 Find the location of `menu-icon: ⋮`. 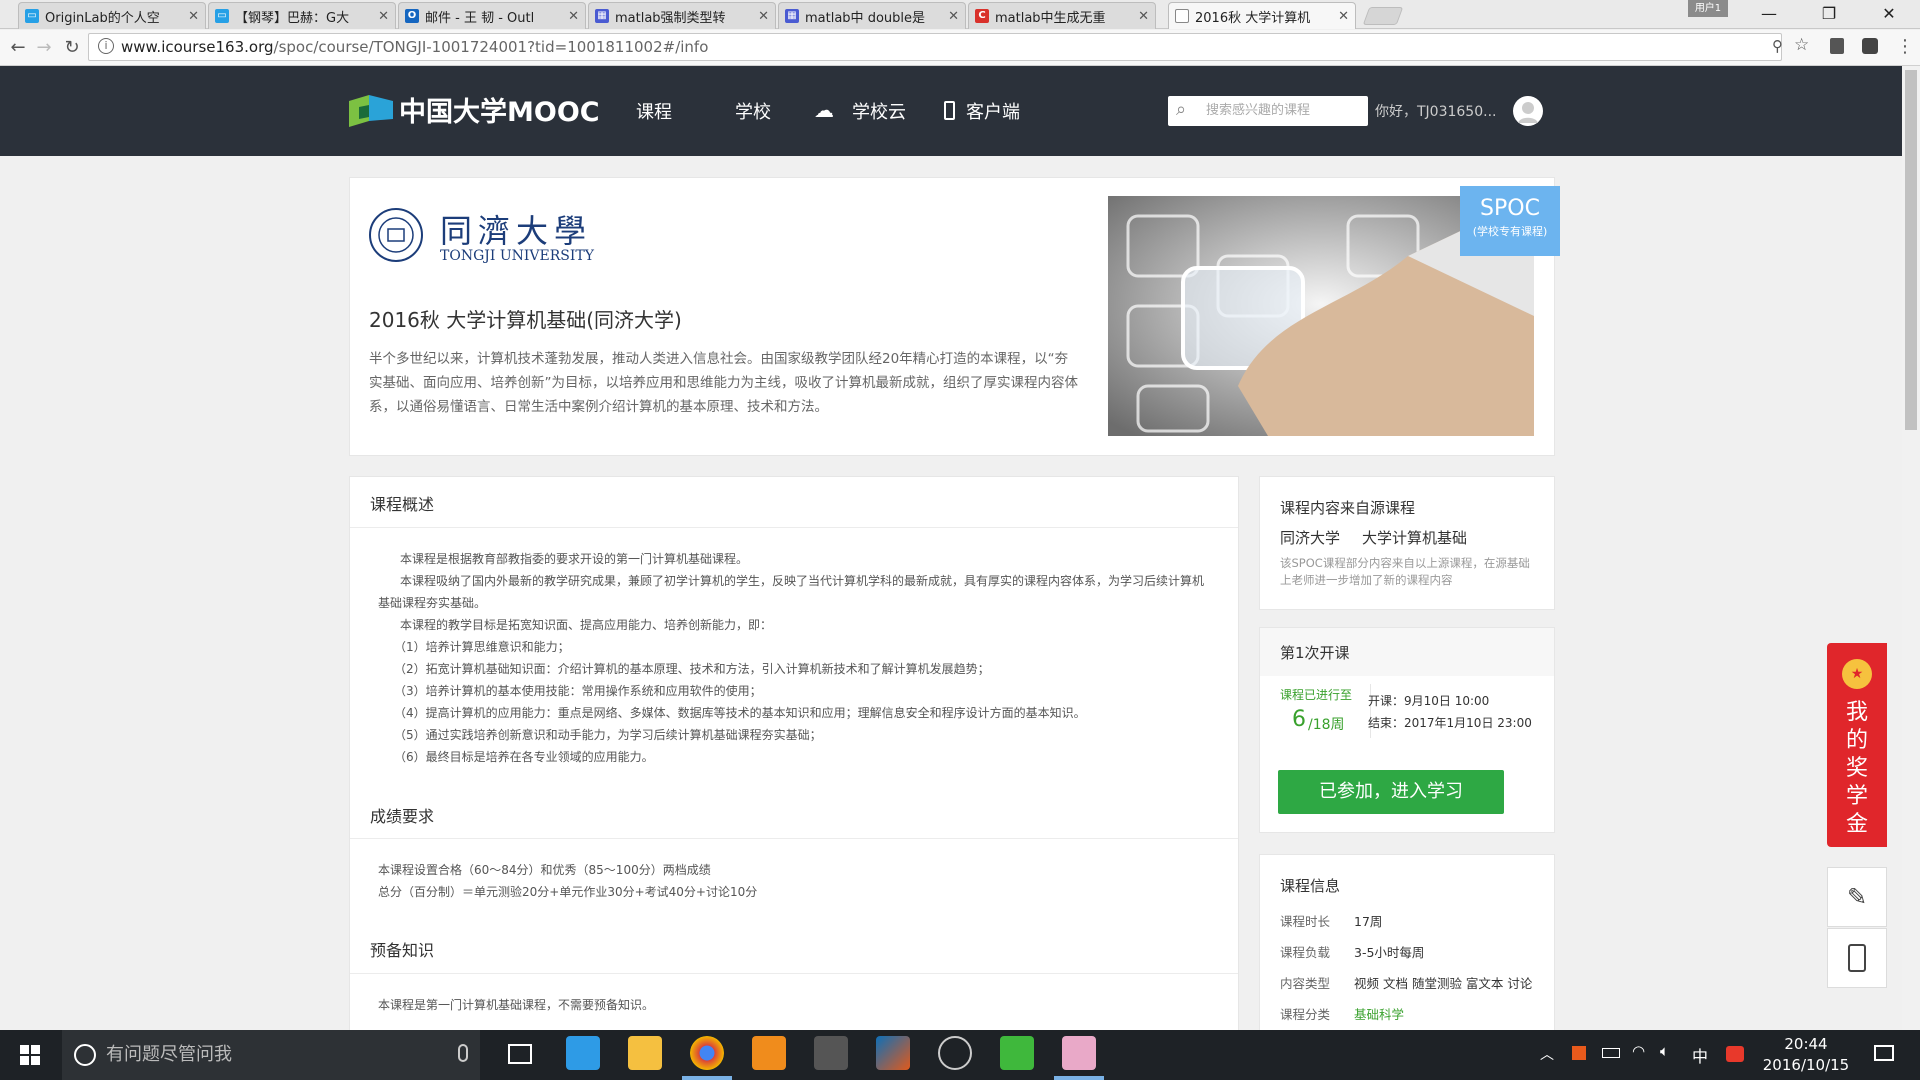

menu-icon: ⋮ is located at coordinates (1905, 46).